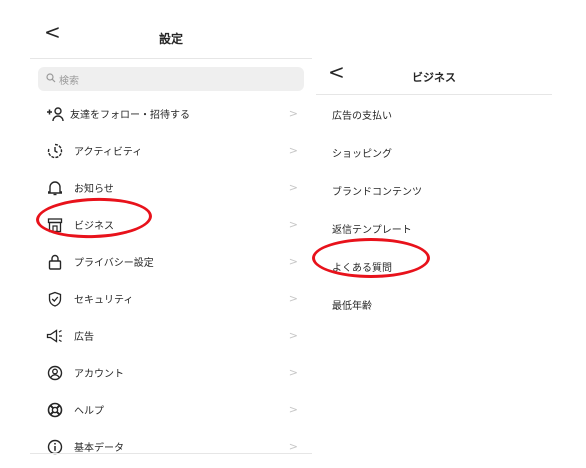 The height and width of the screenshot is (468, 586). I want to click on business-title: ビジネス, so click(434, 77).